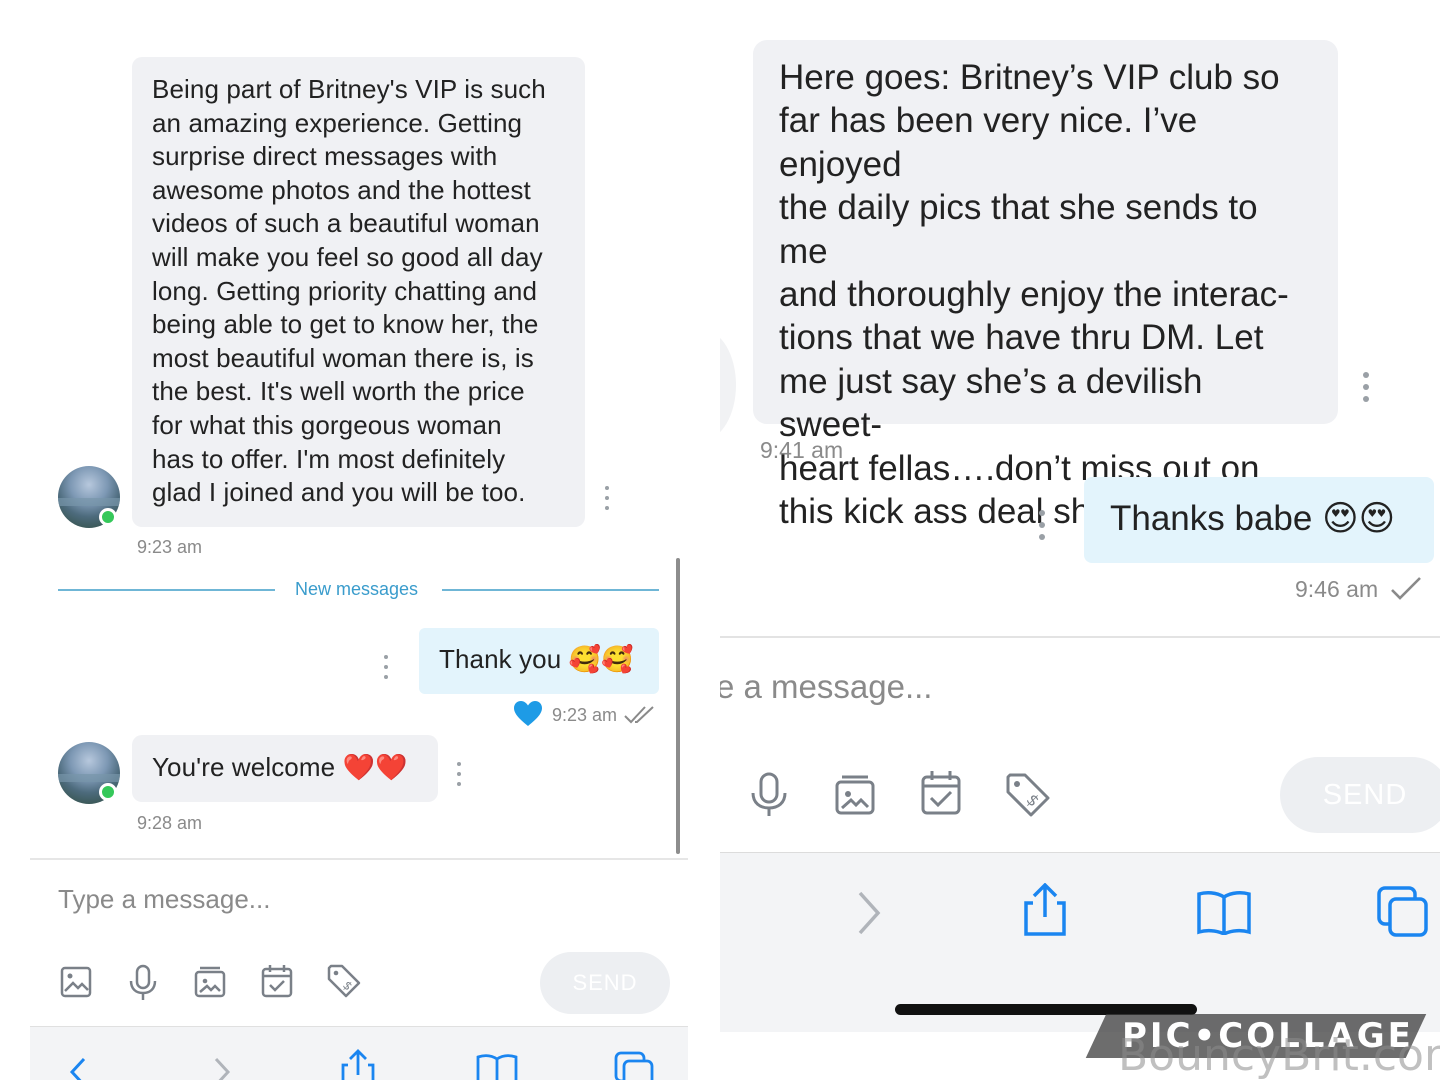 The image size is (1440, 1080). Describe the element at coordinates (528, 714) in the screenshot. I see `heart-icon` at that location.